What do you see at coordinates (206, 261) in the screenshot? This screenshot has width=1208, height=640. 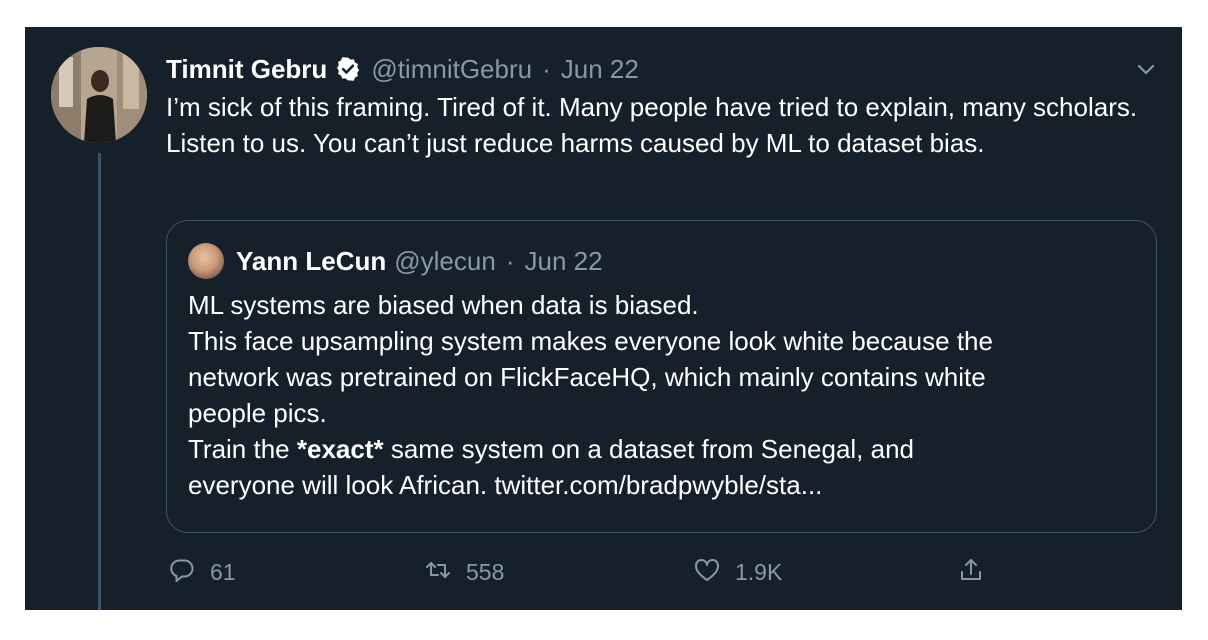 I see `quoted-author-avatar` at bounding box center [206, 261].